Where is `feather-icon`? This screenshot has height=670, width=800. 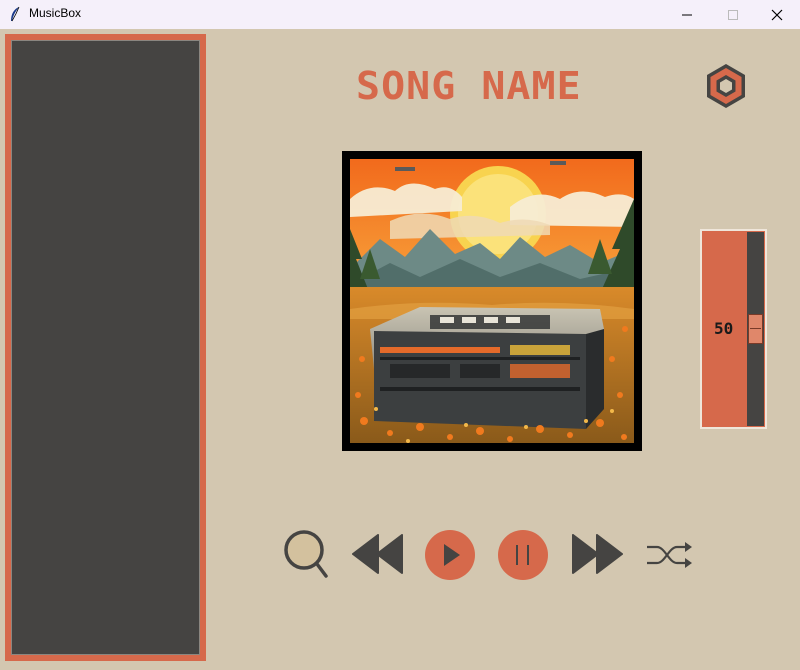
feather-icon is located at coordinates (15, 14).